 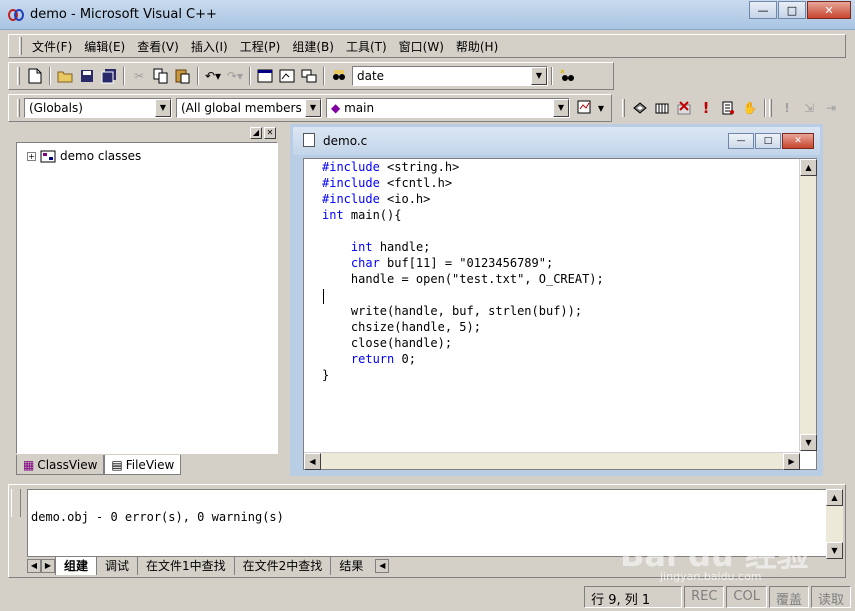 I want to click on editor-maximize-button: □, so click(x=768, y=141).